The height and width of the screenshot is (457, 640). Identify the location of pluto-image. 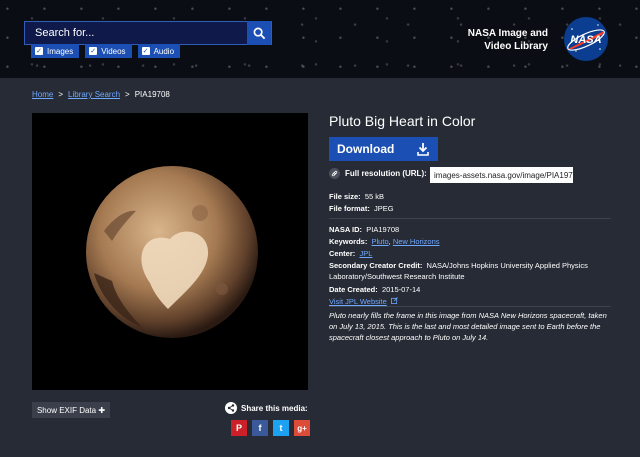
(172, 252).